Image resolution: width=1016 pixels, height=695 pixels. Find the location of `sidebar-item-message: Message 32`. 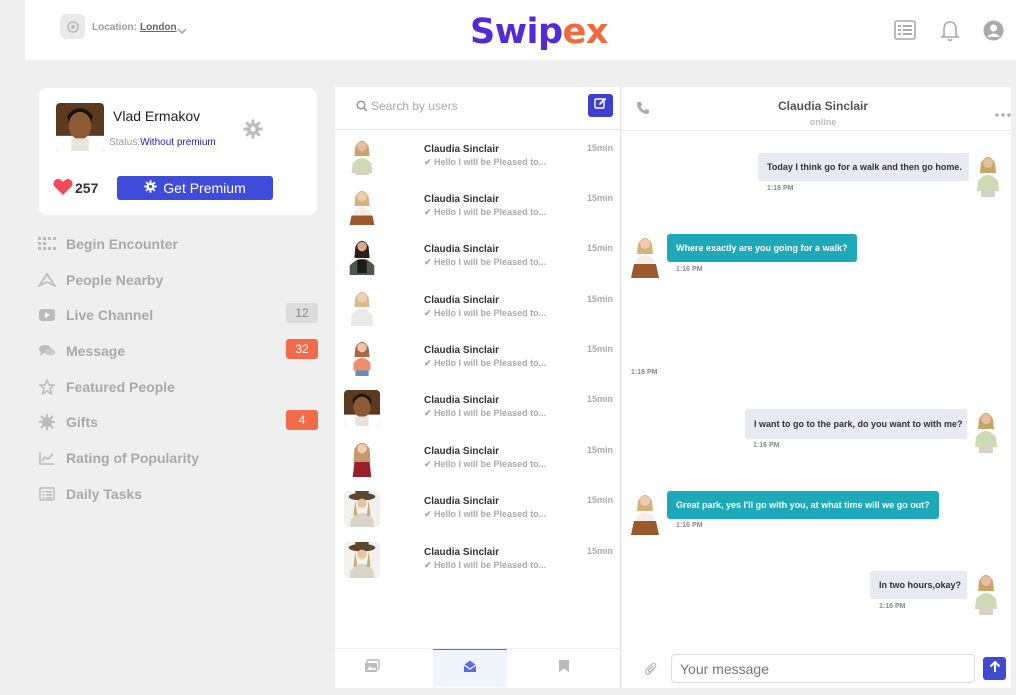

sidebar-item-message: Message 32 is located at coordinates (178, 351).